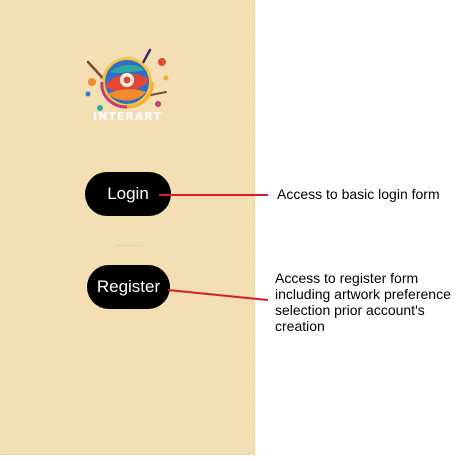  I want to click on brand-name: INTERART, so click(127, 116).